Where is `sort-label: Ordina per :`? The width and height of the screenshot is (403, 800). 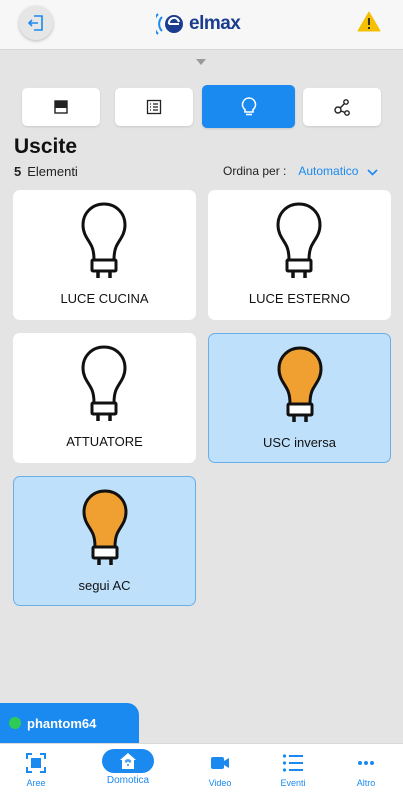
sort-label: Ordina per : is located at coordinates (255, 171).